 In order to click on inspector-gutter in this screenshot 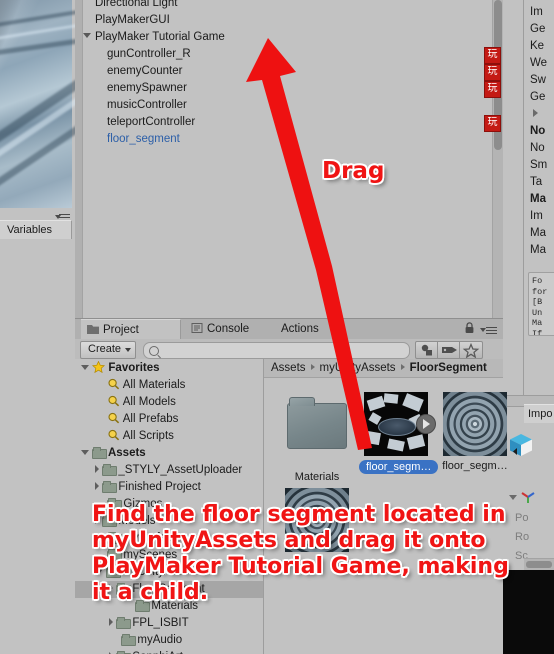, I will do `click(513, 197)`.